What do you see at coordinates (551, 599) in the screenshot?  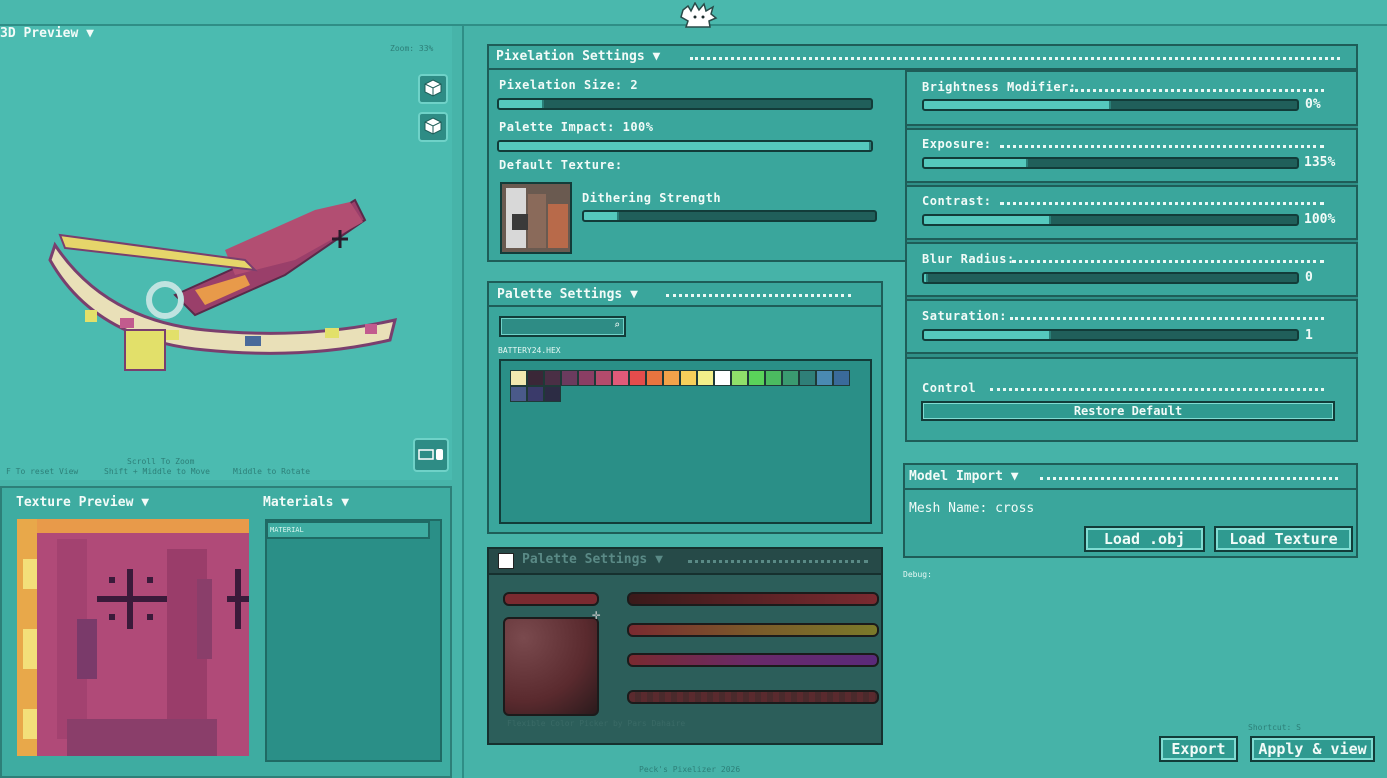 I see `current-color-swatch` at bounding box center [551, 599].